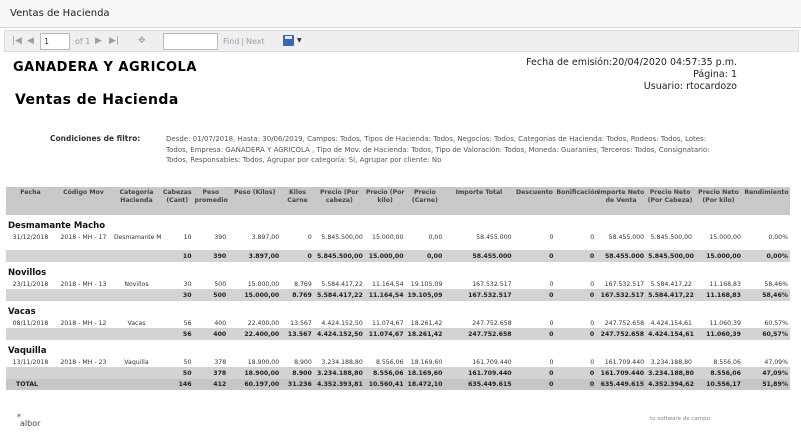 The image size is (801, 445). Describe the element at coordinates (425, 201) in the screenshot. I see `column-header: Precio (Carne)` at that location.